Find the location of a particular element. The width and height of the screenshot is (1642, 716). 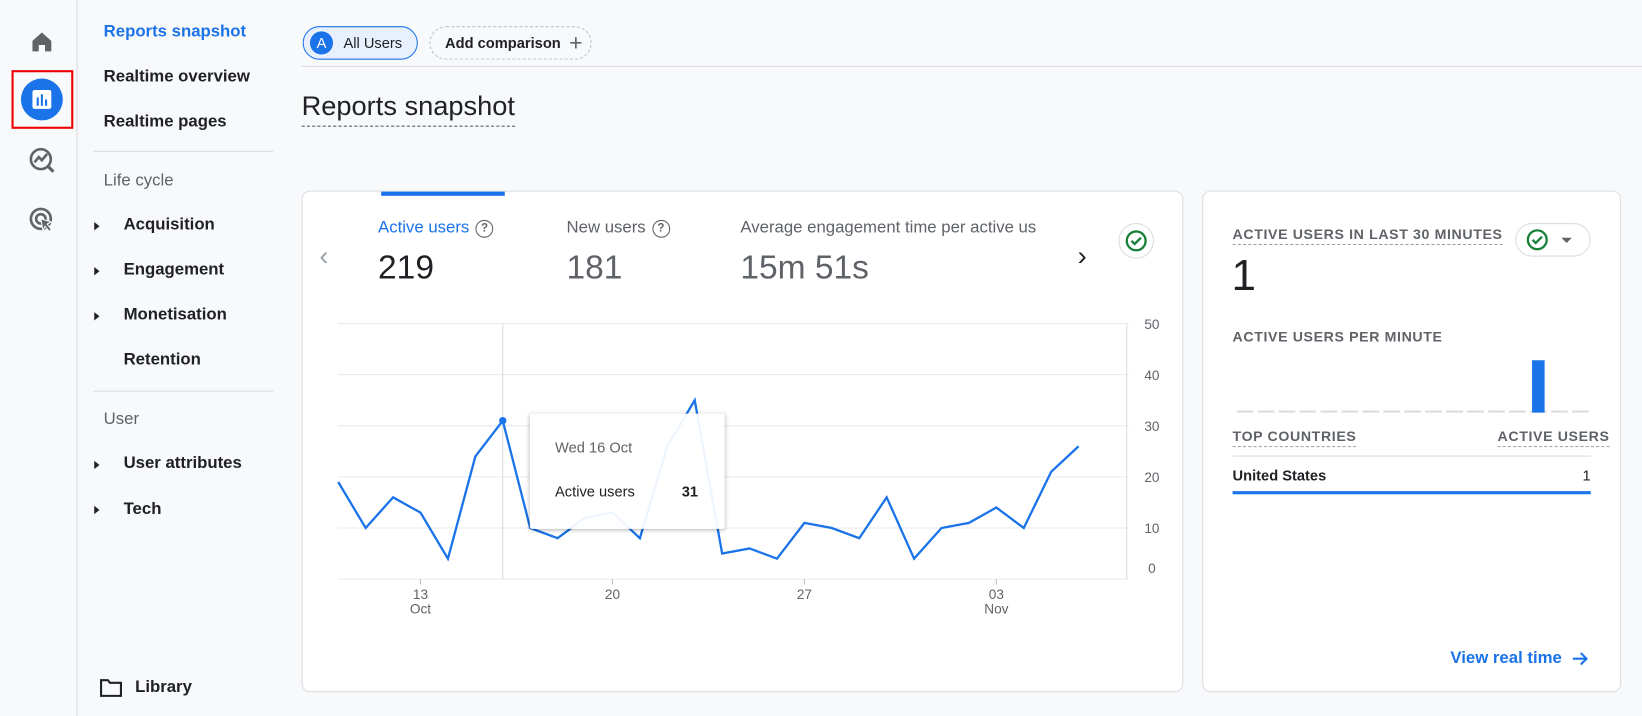

next-metric-chevron-icon: › is located at coordinates (1082, 256).